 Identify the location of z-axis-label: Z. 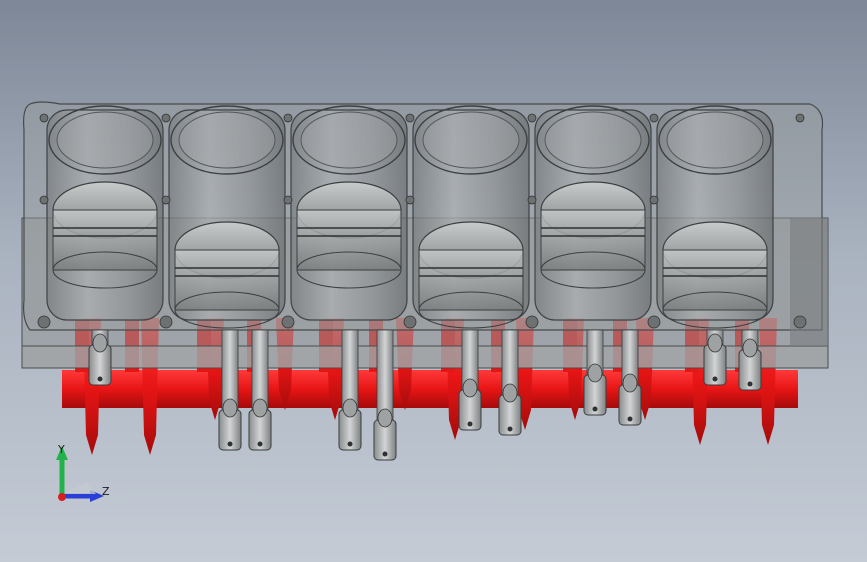
(106, 491).